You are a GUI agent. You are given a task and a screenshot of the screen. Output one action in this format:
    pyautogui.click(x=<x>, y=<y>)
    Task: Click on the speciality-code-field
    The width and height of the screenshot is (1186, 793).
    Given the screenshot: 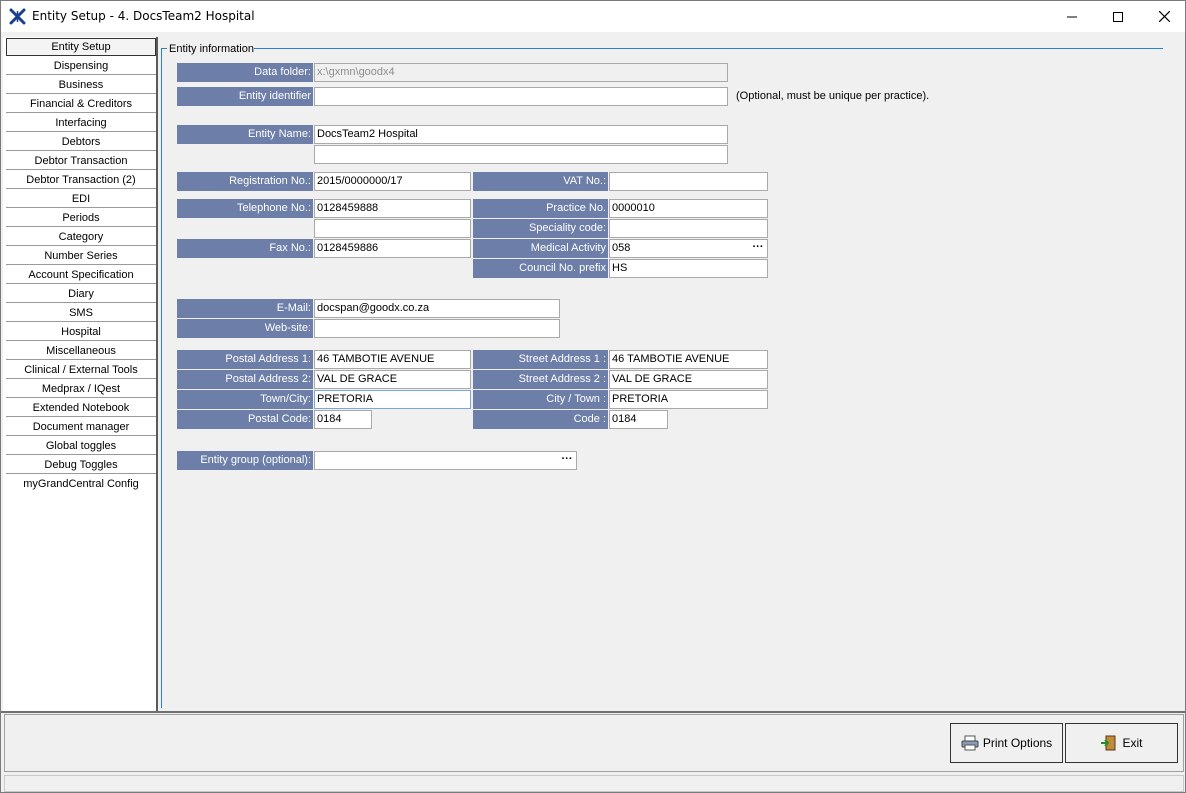 What is the action you would take?
    pyautogui.click(x=688, y=228)
    